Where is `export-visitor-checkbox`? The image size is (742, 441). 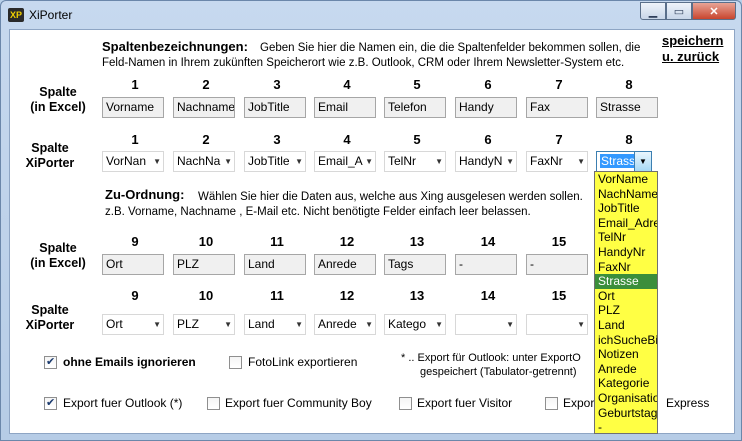 export-visitor-checkbox is located at coordinates (405, 403).